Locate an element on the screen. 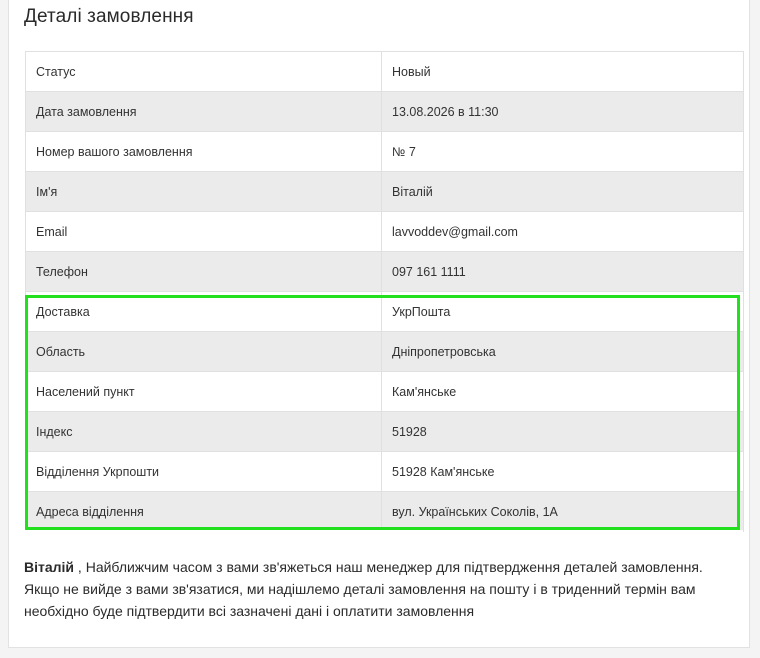  row-label: Номер вашого замовлення is located at coordinates (203, 151).